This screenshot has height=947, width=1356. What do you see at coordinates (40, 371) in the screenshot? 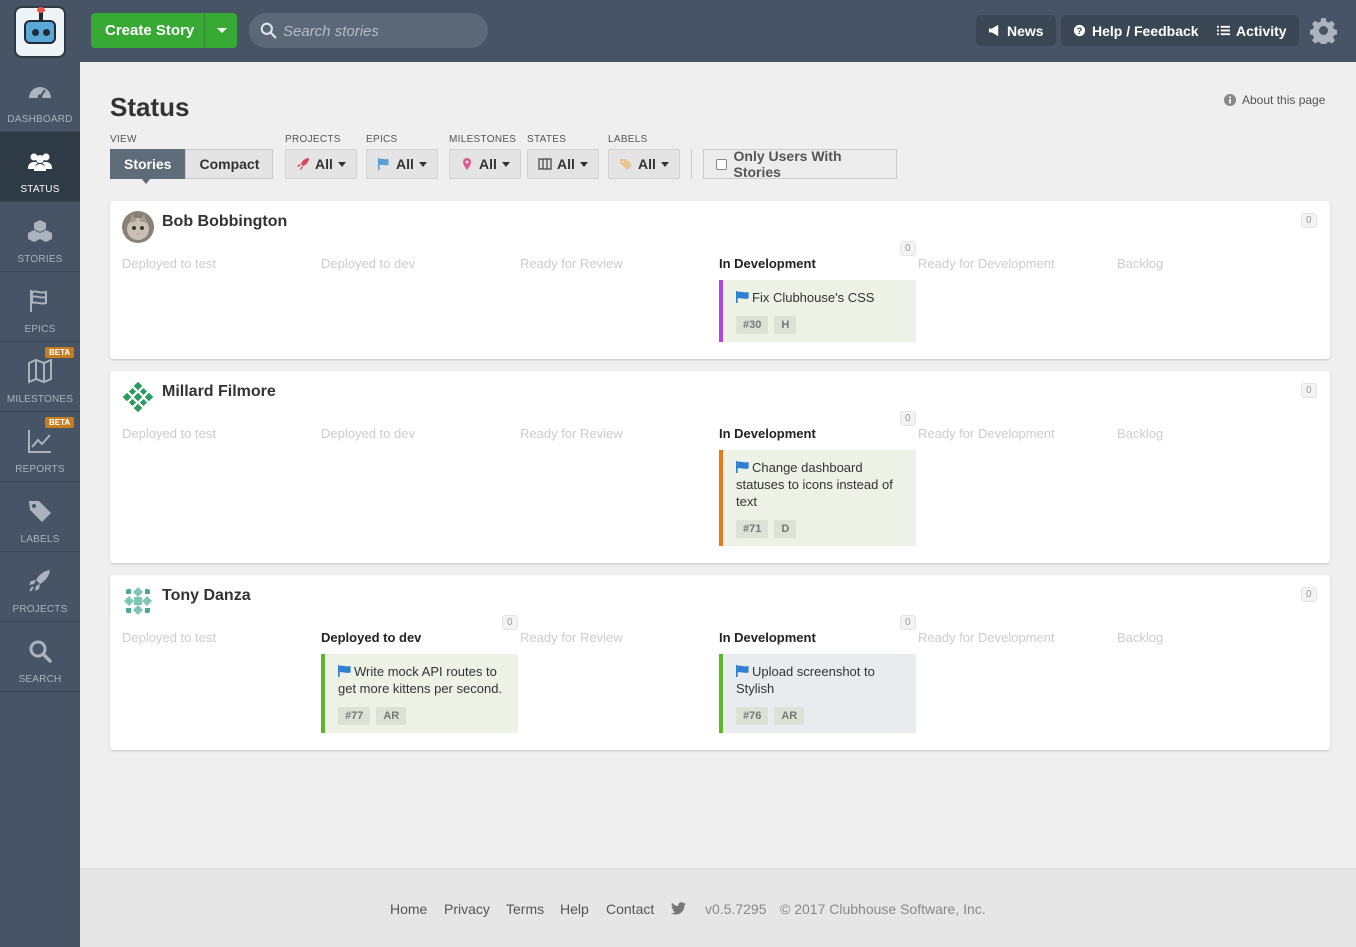
I see `map-icon` at bounding box center [40, 371].